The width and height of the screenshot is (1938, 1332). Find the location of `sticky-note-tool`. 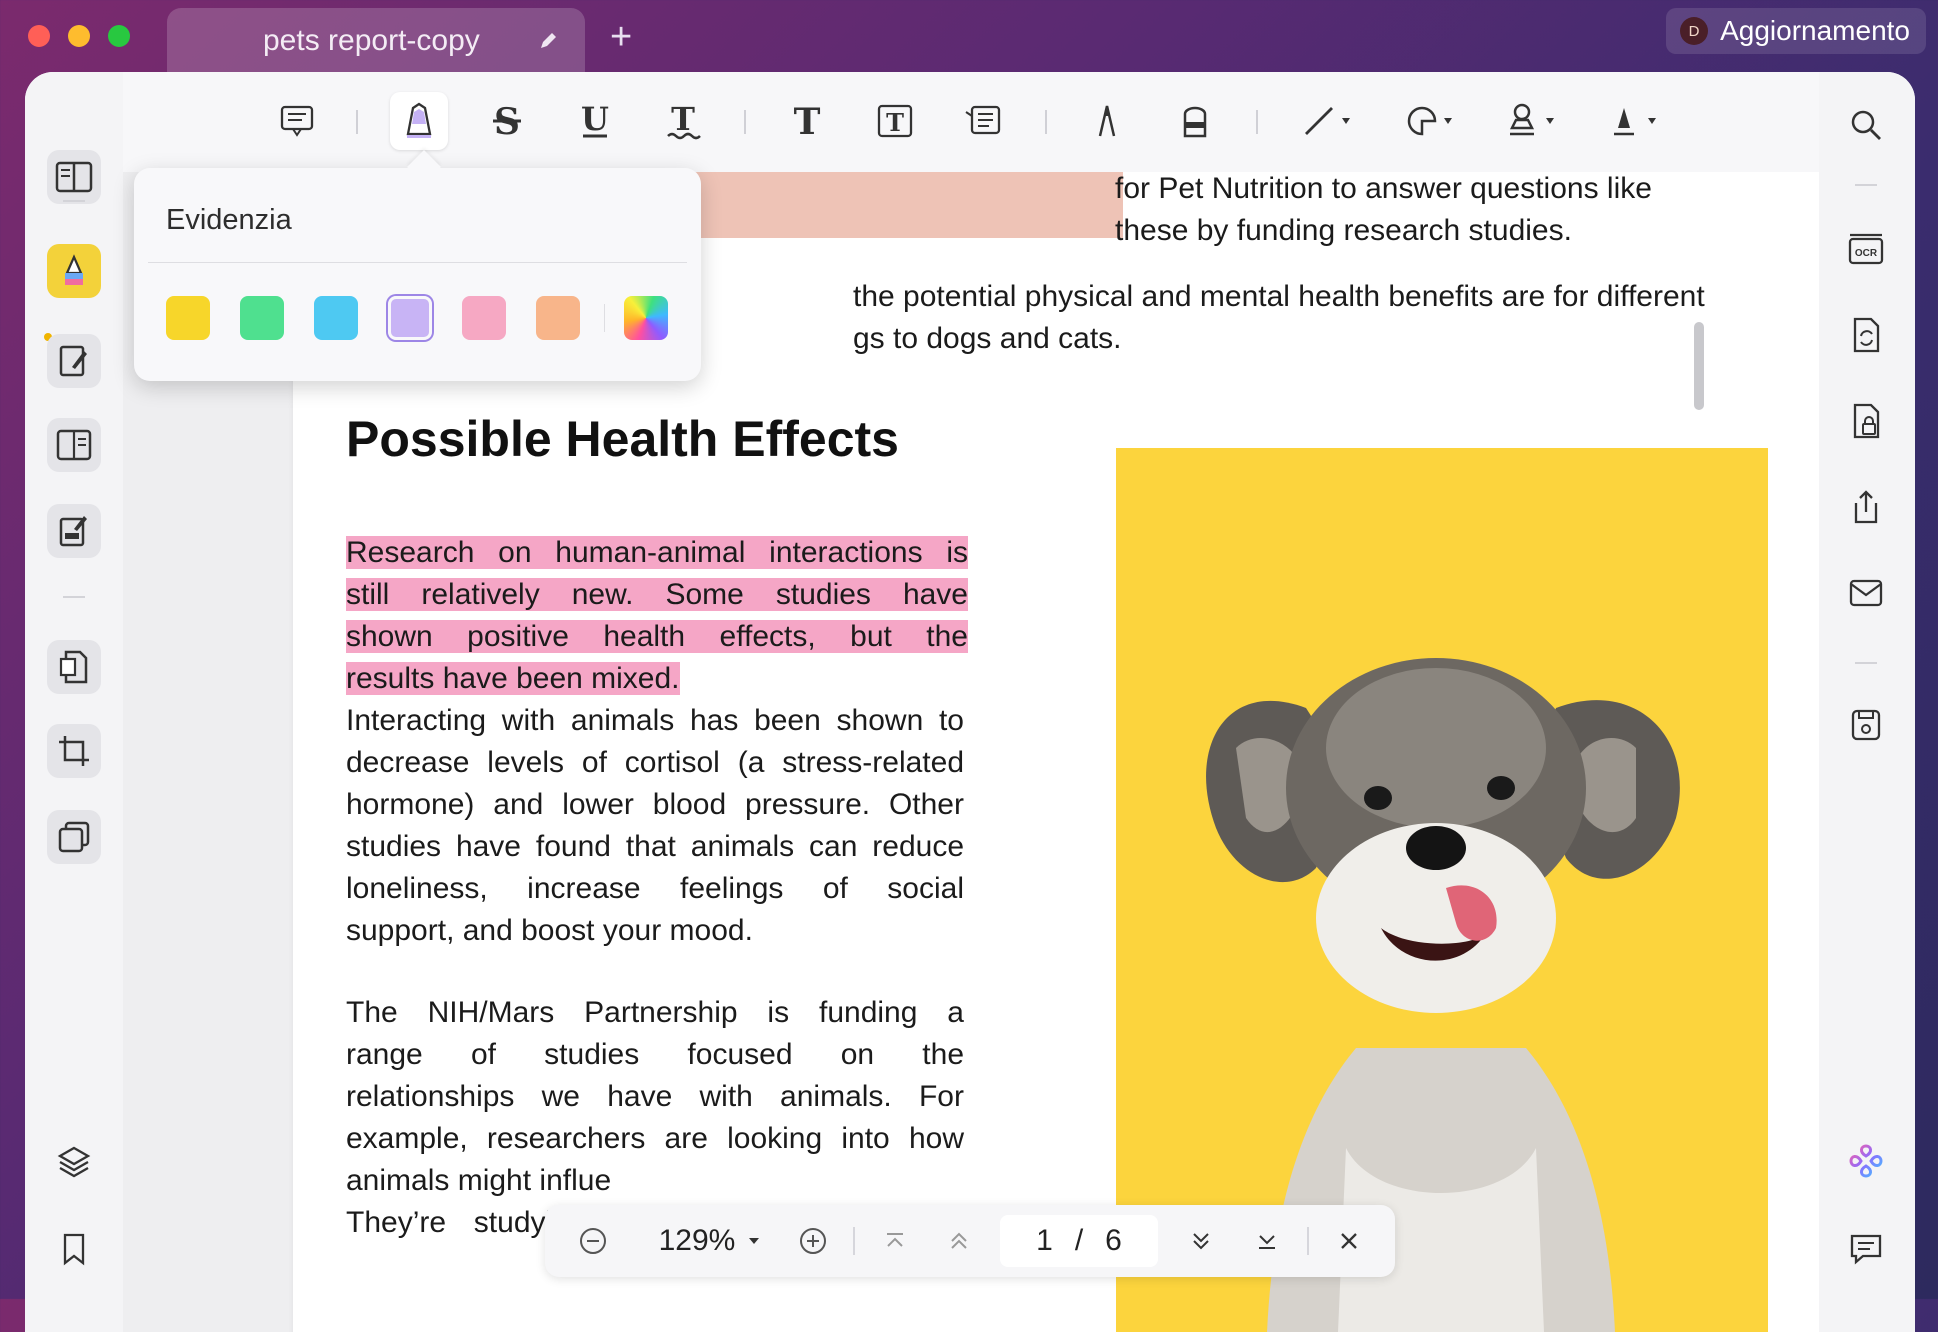

sticky-note-tool is located at coordinates (297, 121).